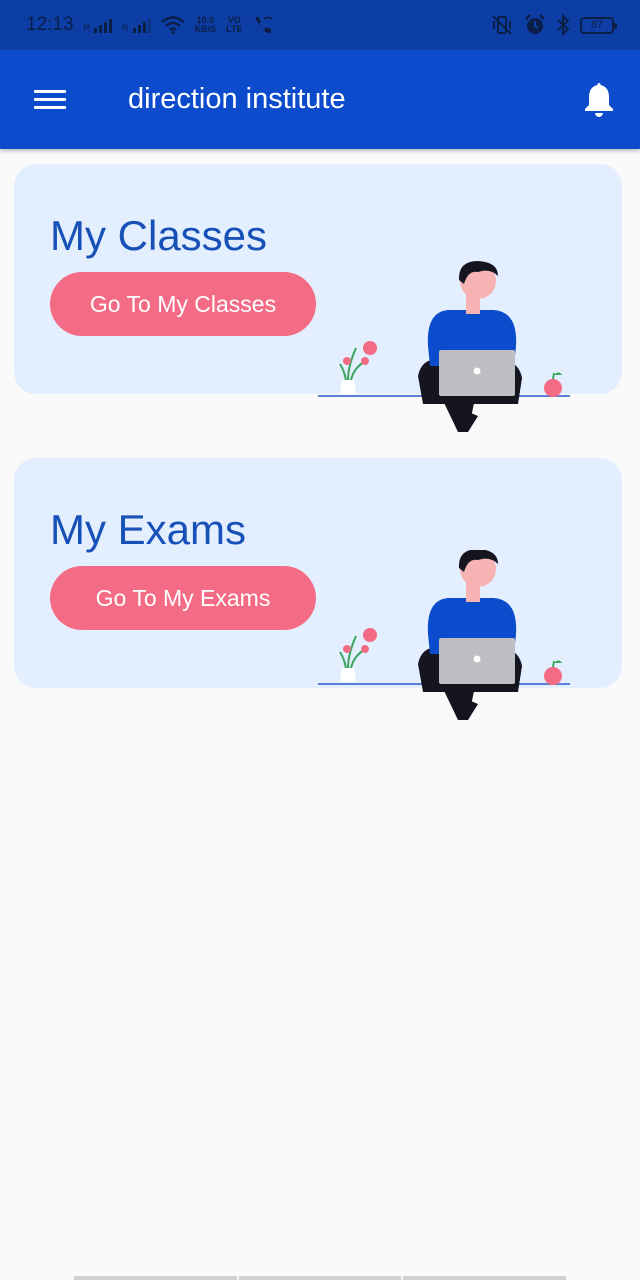 The width and height of the screenshot is (640, 1280). Describe the element at coordinates (183, 598) in the screenshot. I see `go-to-my-exams-button: Go To My Exams` at that location.